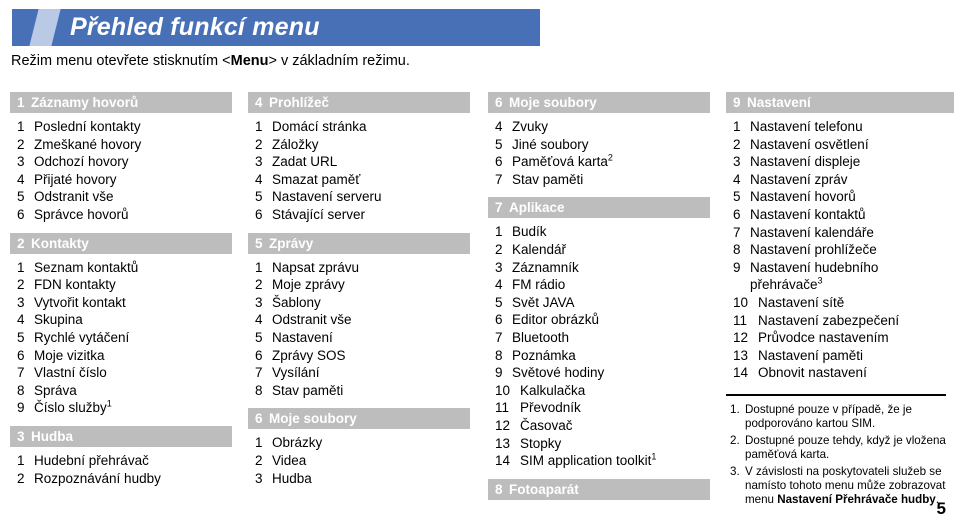 Image resolution: width=960 pixels, height=523 pixels. I want to click on menu-item: 6 Moje vizitka, so click(124, 356).